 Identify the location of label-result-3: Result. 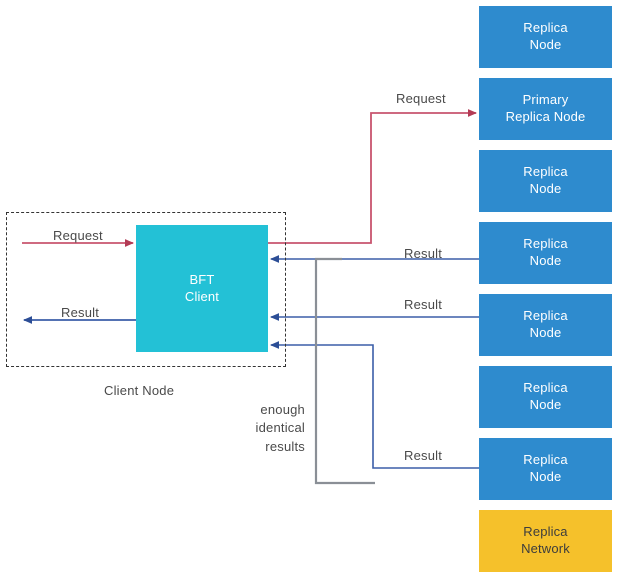
(423, 455).